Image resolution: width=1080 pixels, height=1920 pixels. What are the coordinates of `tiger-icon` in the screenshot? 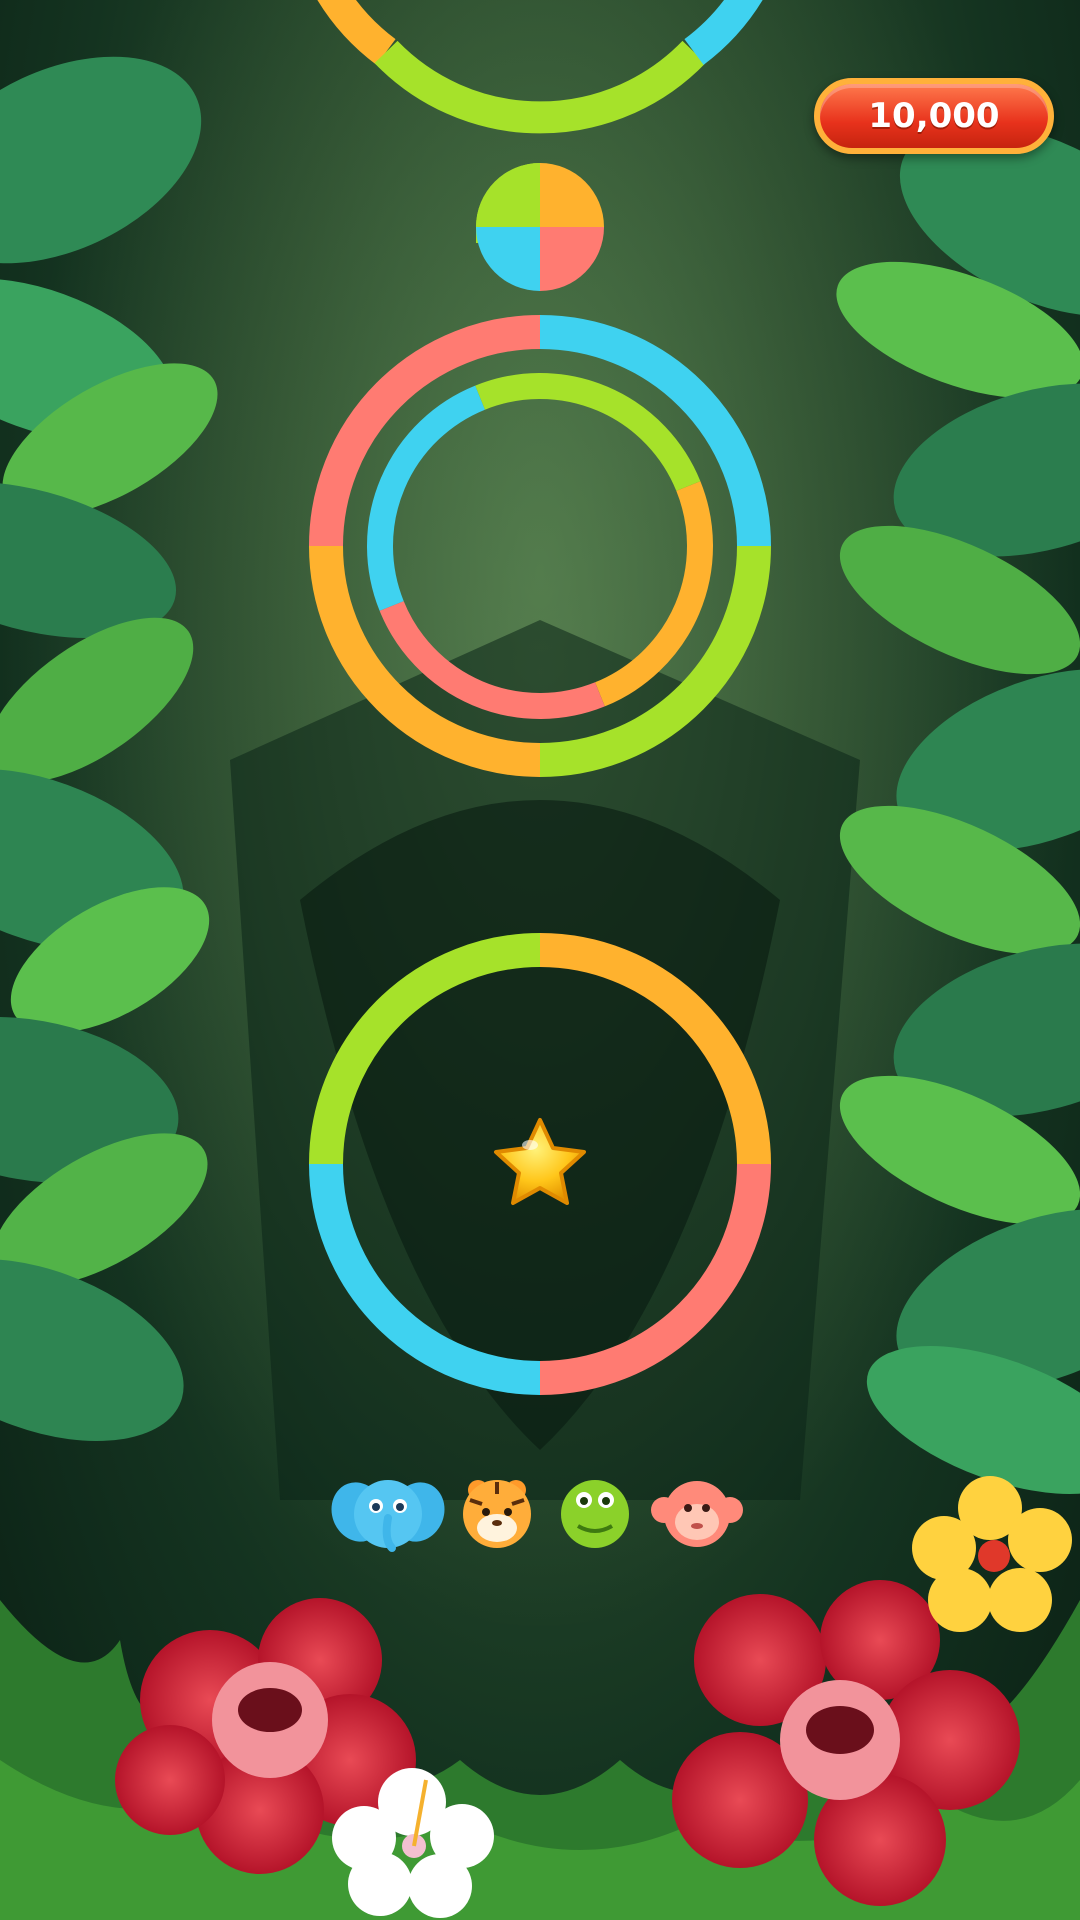 It's located at (497, 1514).